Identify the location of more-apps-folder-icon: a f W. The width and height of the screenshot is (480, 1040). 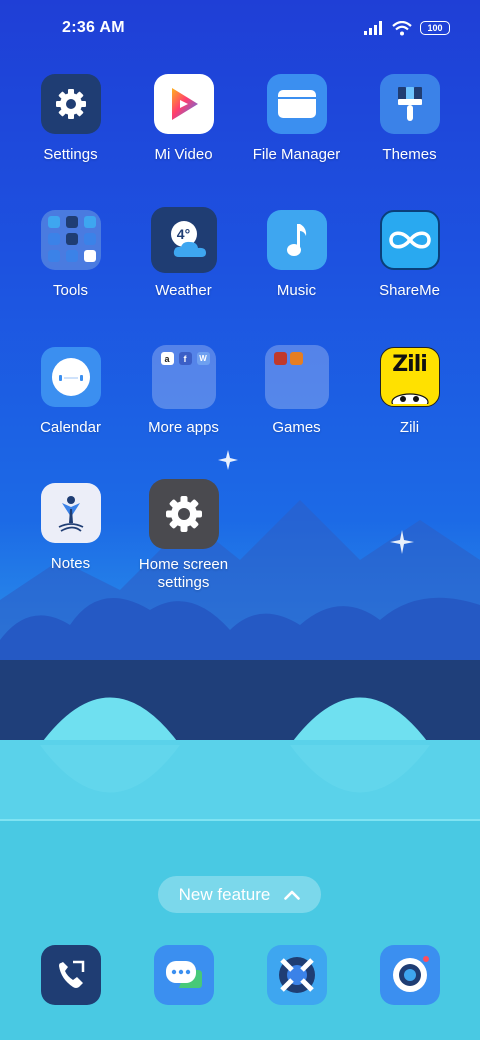
(183, 377).